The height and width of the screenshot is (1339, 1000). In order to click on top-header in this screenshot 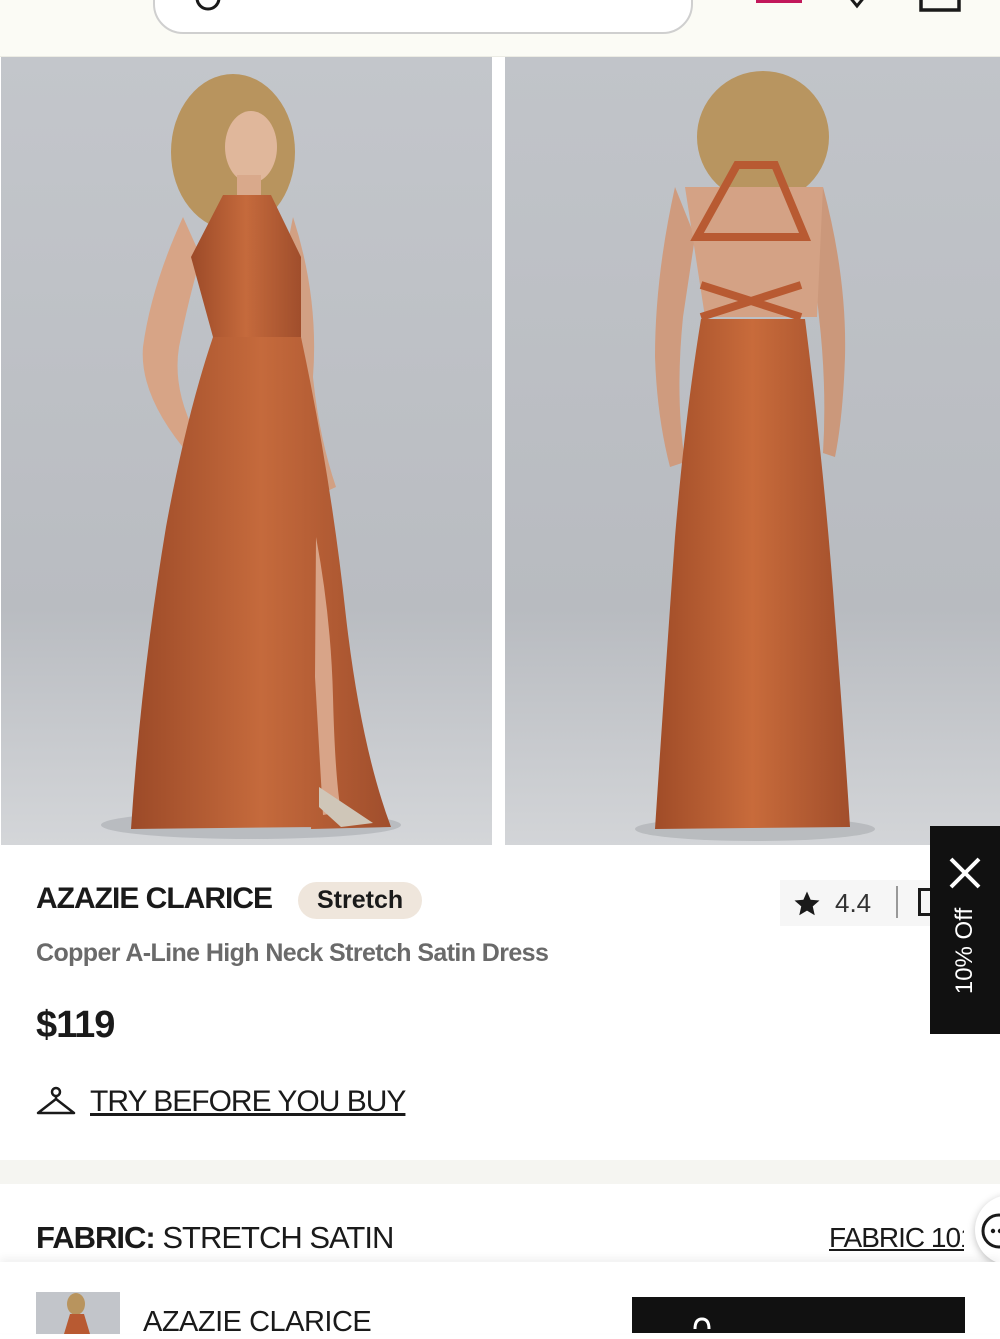, I will do `click(500, 28)`.